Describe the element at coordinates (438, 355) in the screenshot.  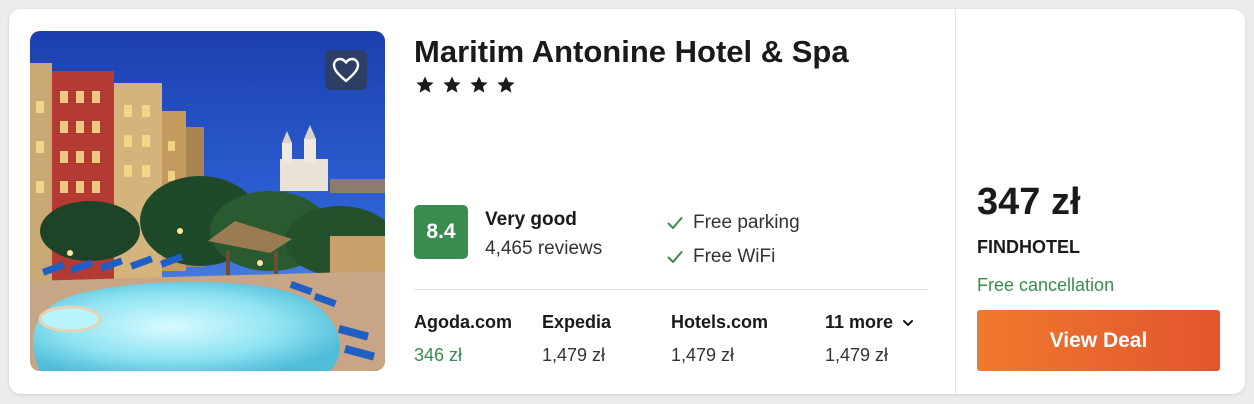
I see `provider-price: 346 zł` at that location.